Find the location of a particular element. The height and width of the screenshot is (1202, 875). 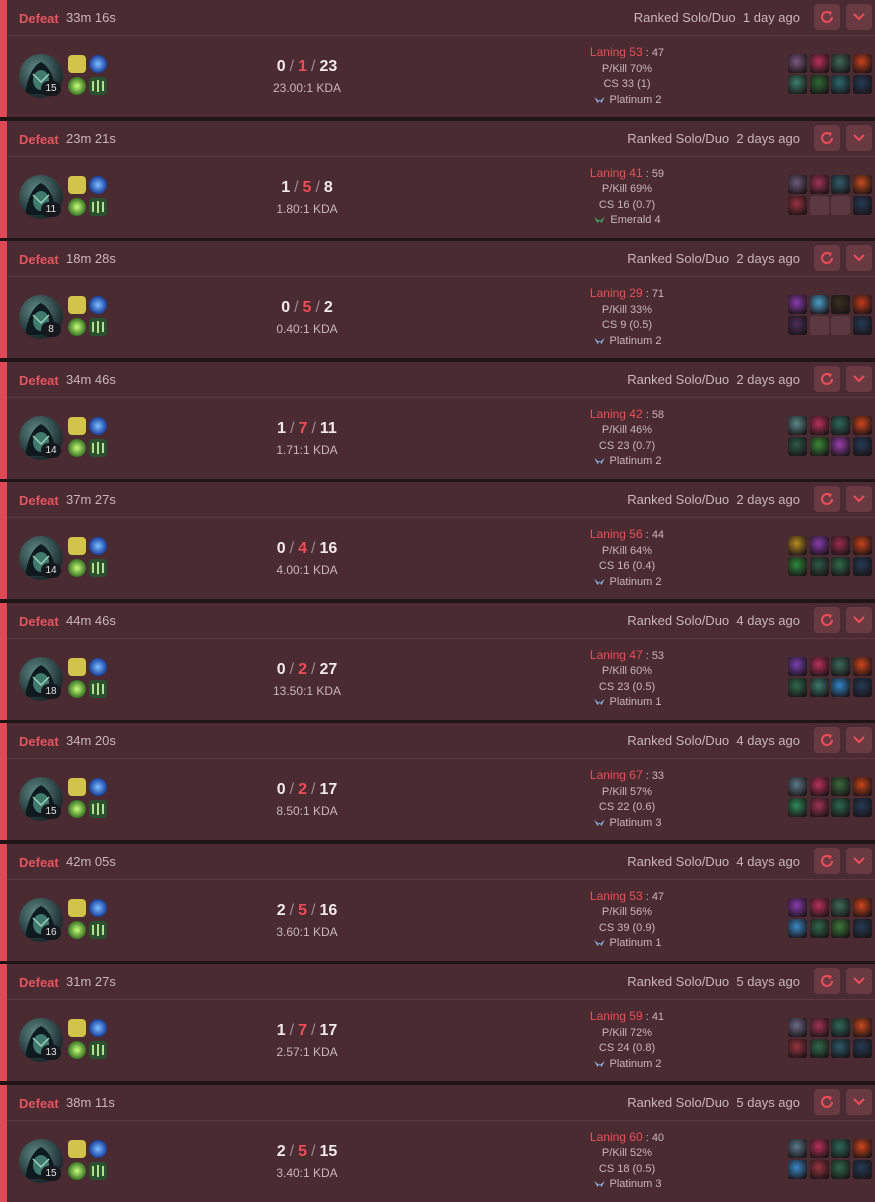

ward-icon is located at coordinates (862, 1048).